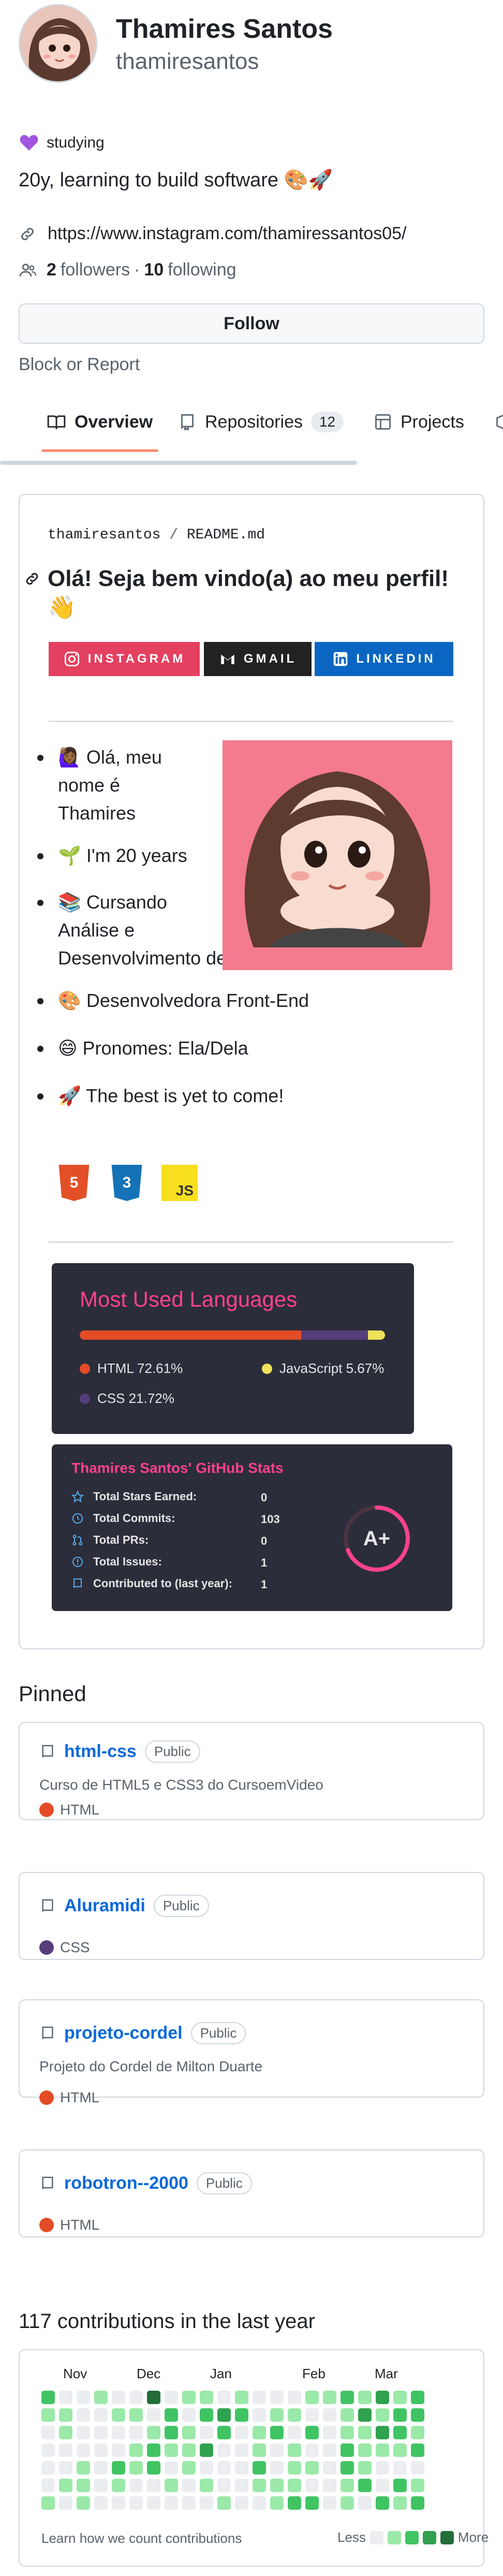 This screenshot has width=503, height=2576. I want to click on tab-packages, so click(499, 422).